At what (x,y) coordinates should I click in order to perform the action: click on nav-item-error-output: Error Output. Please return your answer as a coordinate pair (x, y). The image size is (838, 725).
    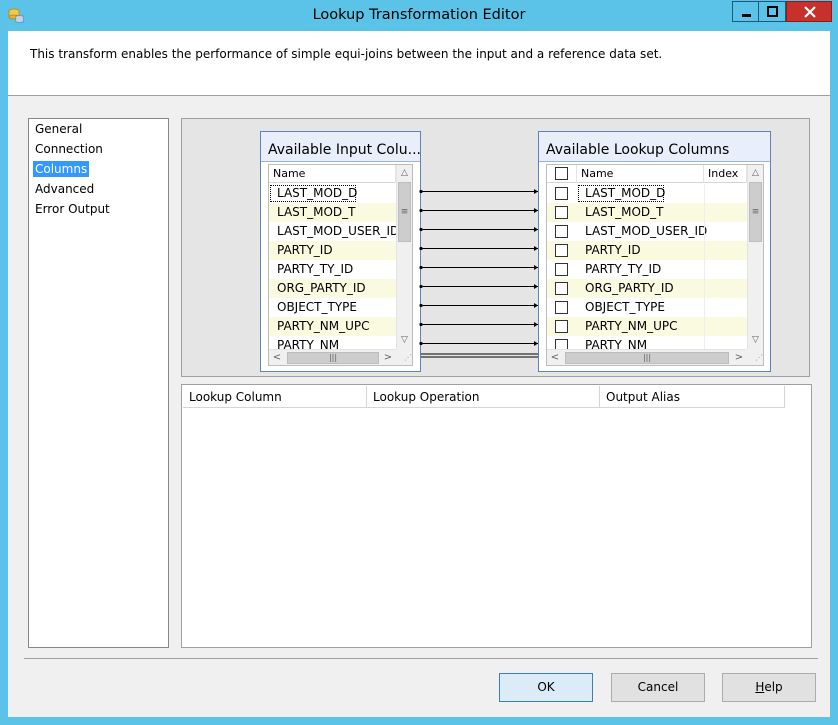
    Looking at the image, I should click on (98, 209).